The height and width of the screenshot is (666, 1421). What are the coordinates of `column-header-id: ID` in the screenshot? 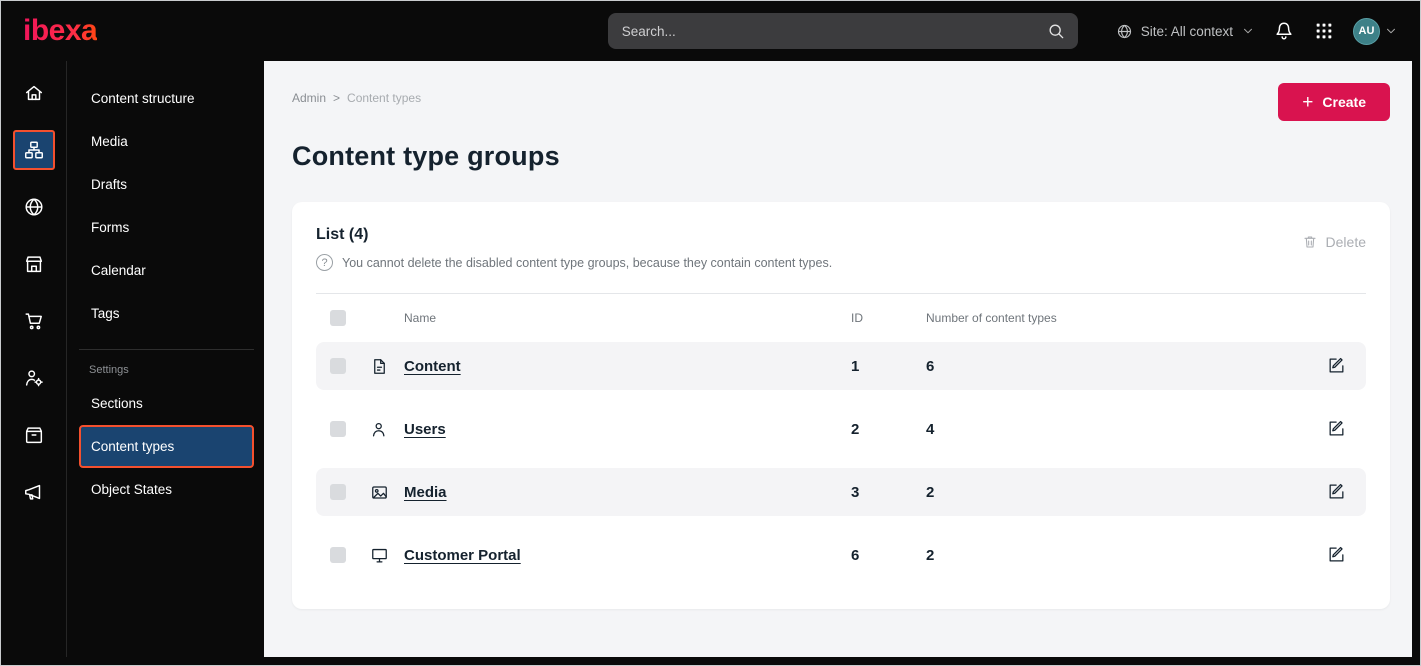 It's located at (857, 318).